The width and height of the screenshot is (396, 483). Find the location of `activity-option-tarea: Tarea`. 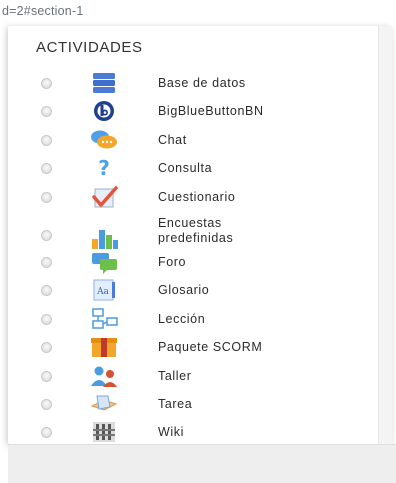

activity-option-tarea: Tarea is located at coordinates (180, 404).